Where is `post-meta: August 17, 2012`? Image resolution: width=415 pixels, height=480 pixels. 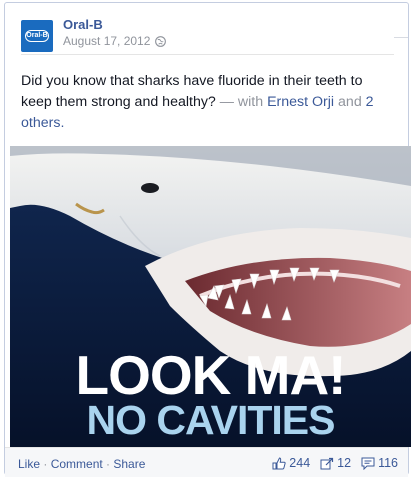
post-meta: August 17, 2012 is located at coordinates (115, 41).